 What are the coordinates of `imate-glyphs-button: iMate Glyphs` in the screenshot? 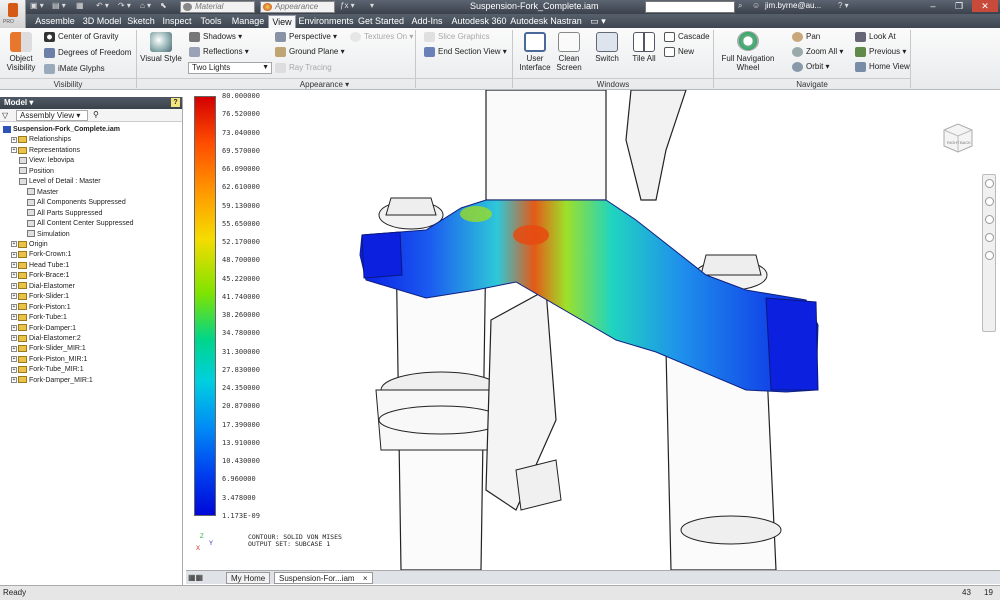 It's located at (74, 69).